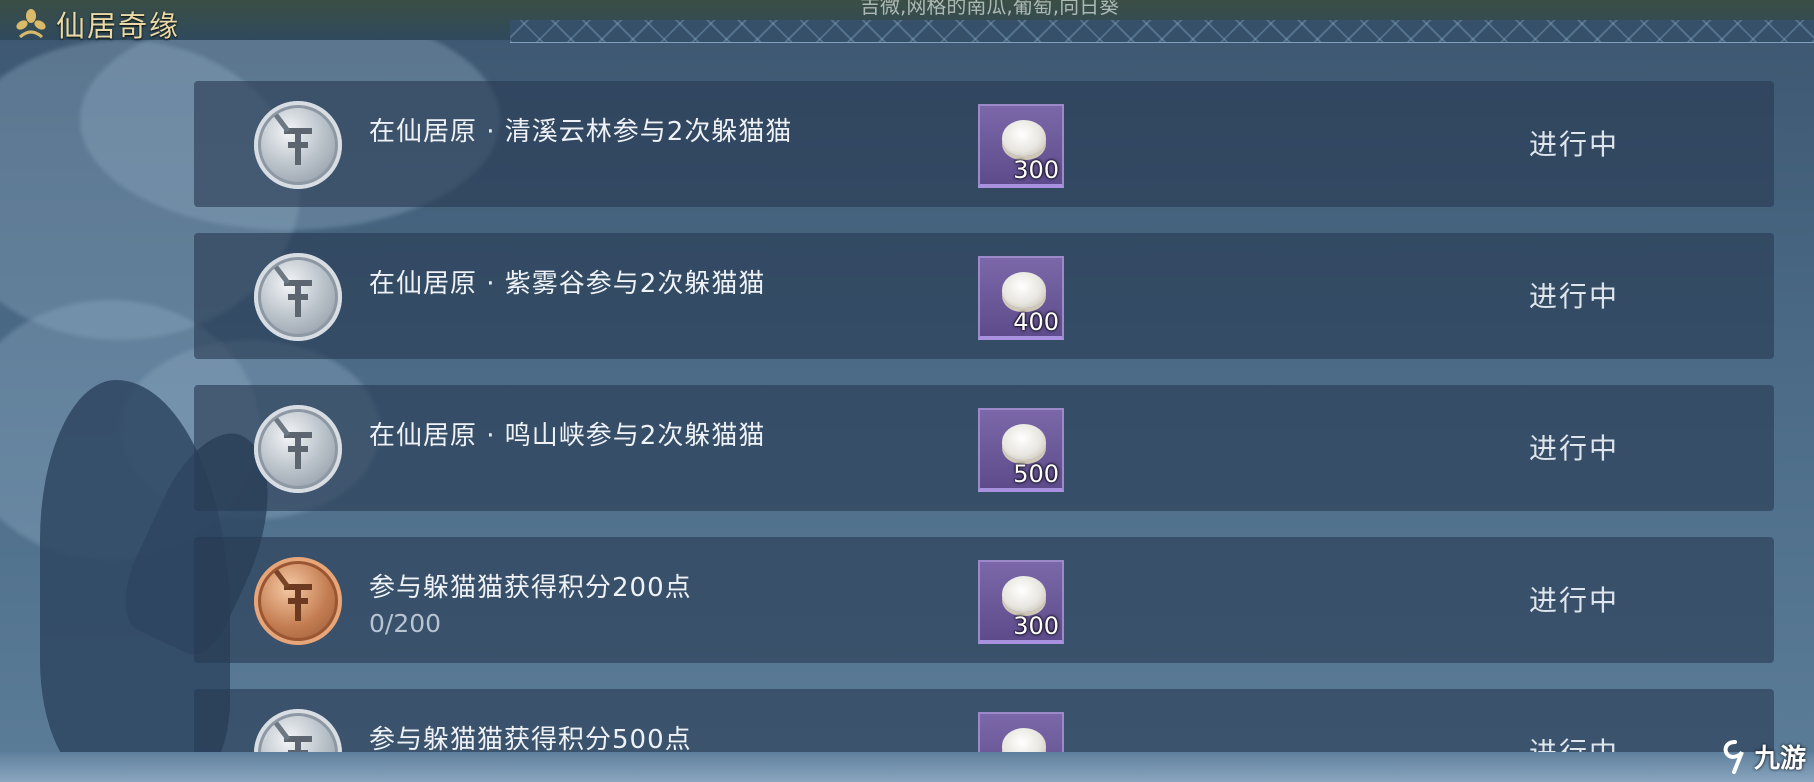 The height and width of the screenshot is (782, 1814). I want to click on task-description: 参与躲猫猫获得积分200点, so click(530, 588).